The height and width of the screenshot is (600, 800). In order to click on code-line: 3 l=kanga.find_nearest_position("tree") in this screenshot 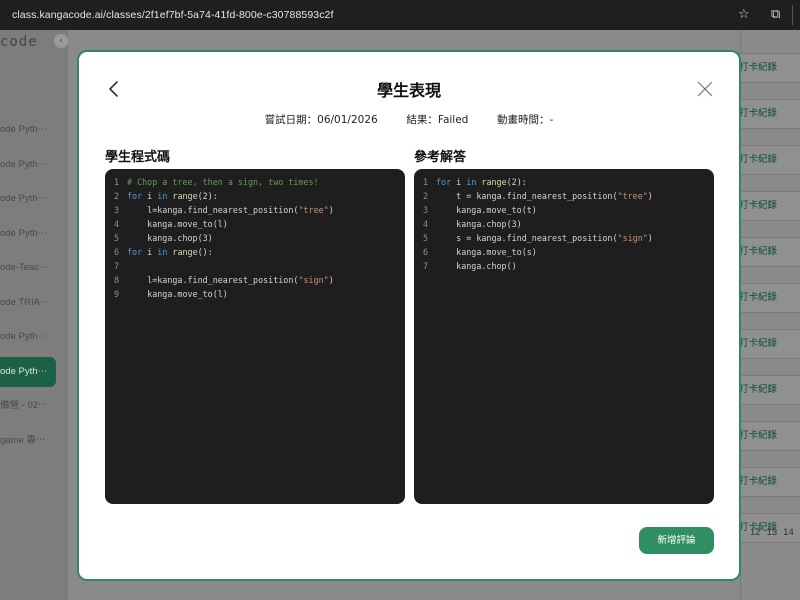, I will do `click(255, 212)`.